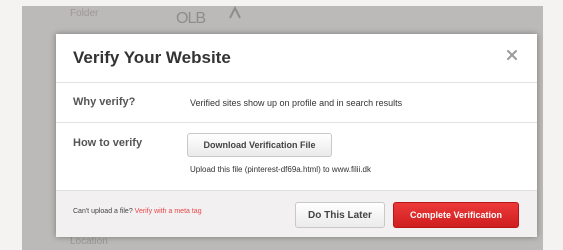 This screenshot has height=250, width=563. I want to click on why-verify-label: Why verify?, so click(104, 102).